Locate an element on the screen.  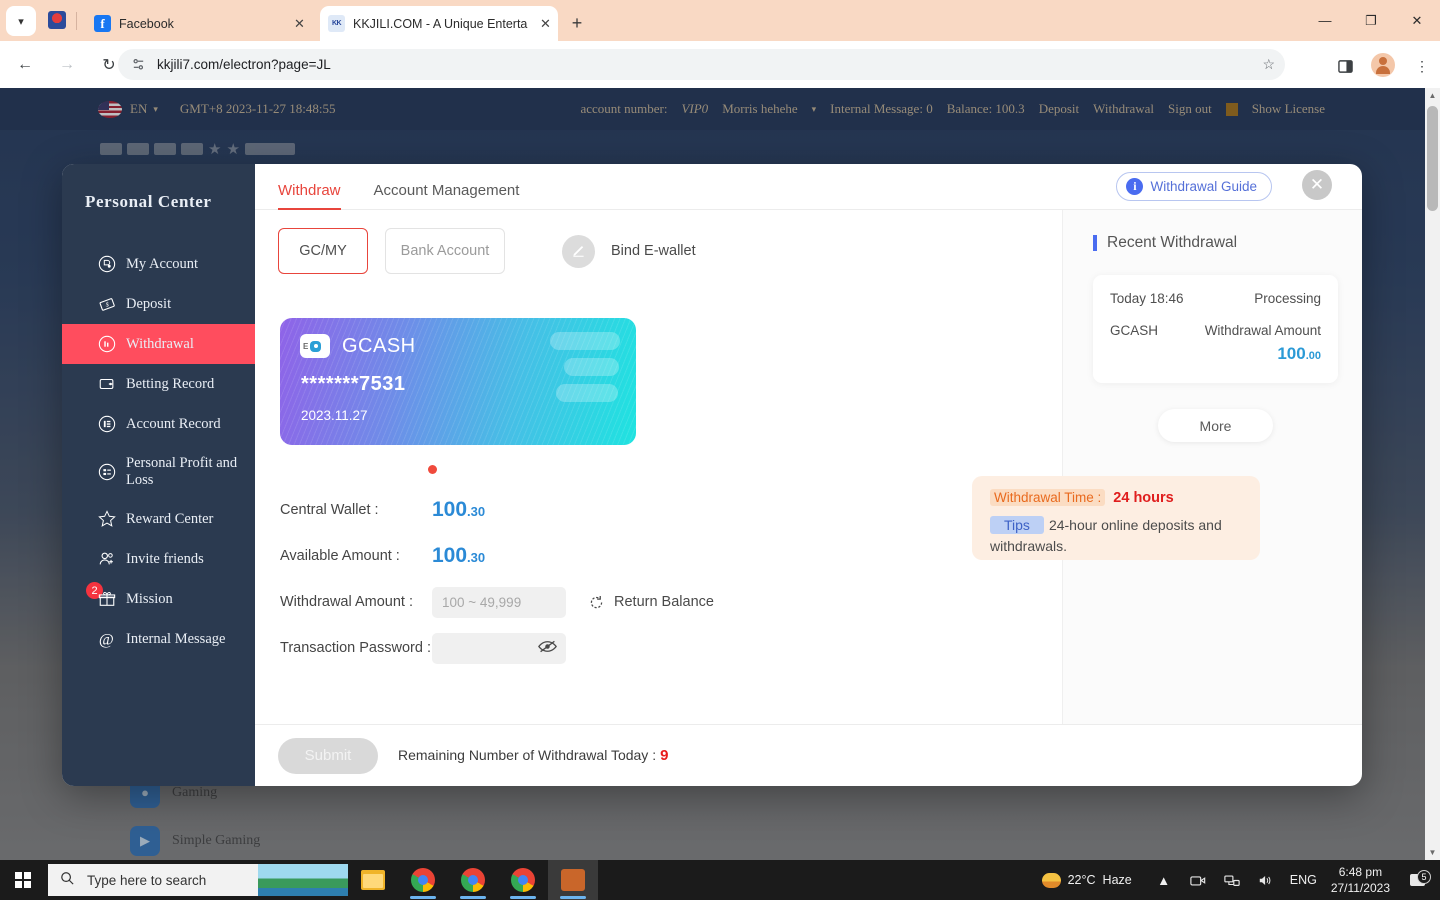
sidebar-item-label: Internal Message is located at coordinates (176, 638).